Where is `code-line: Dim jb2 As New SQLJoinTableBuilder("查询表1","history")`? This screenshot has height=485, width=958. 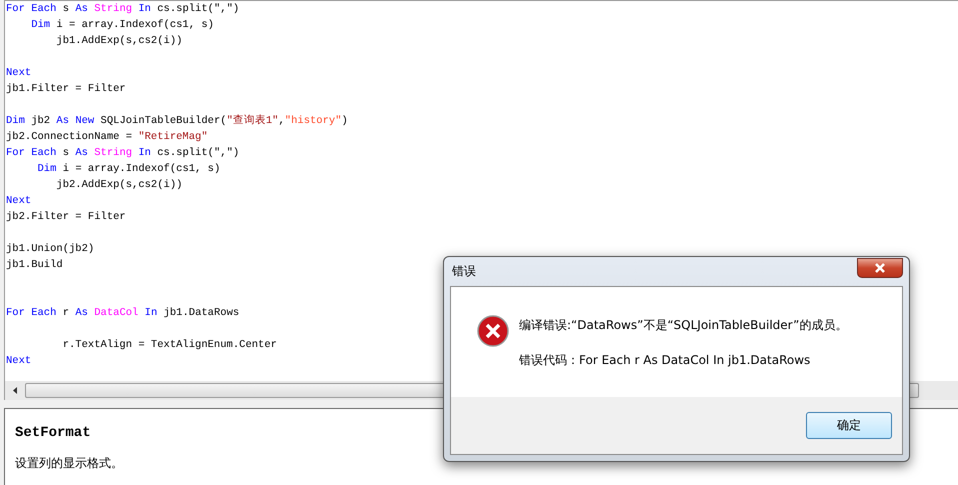 code-line: Dim jb2 As New SQLJoinTableBuilder("查询表1","history") is located at coordinates (176, 121).